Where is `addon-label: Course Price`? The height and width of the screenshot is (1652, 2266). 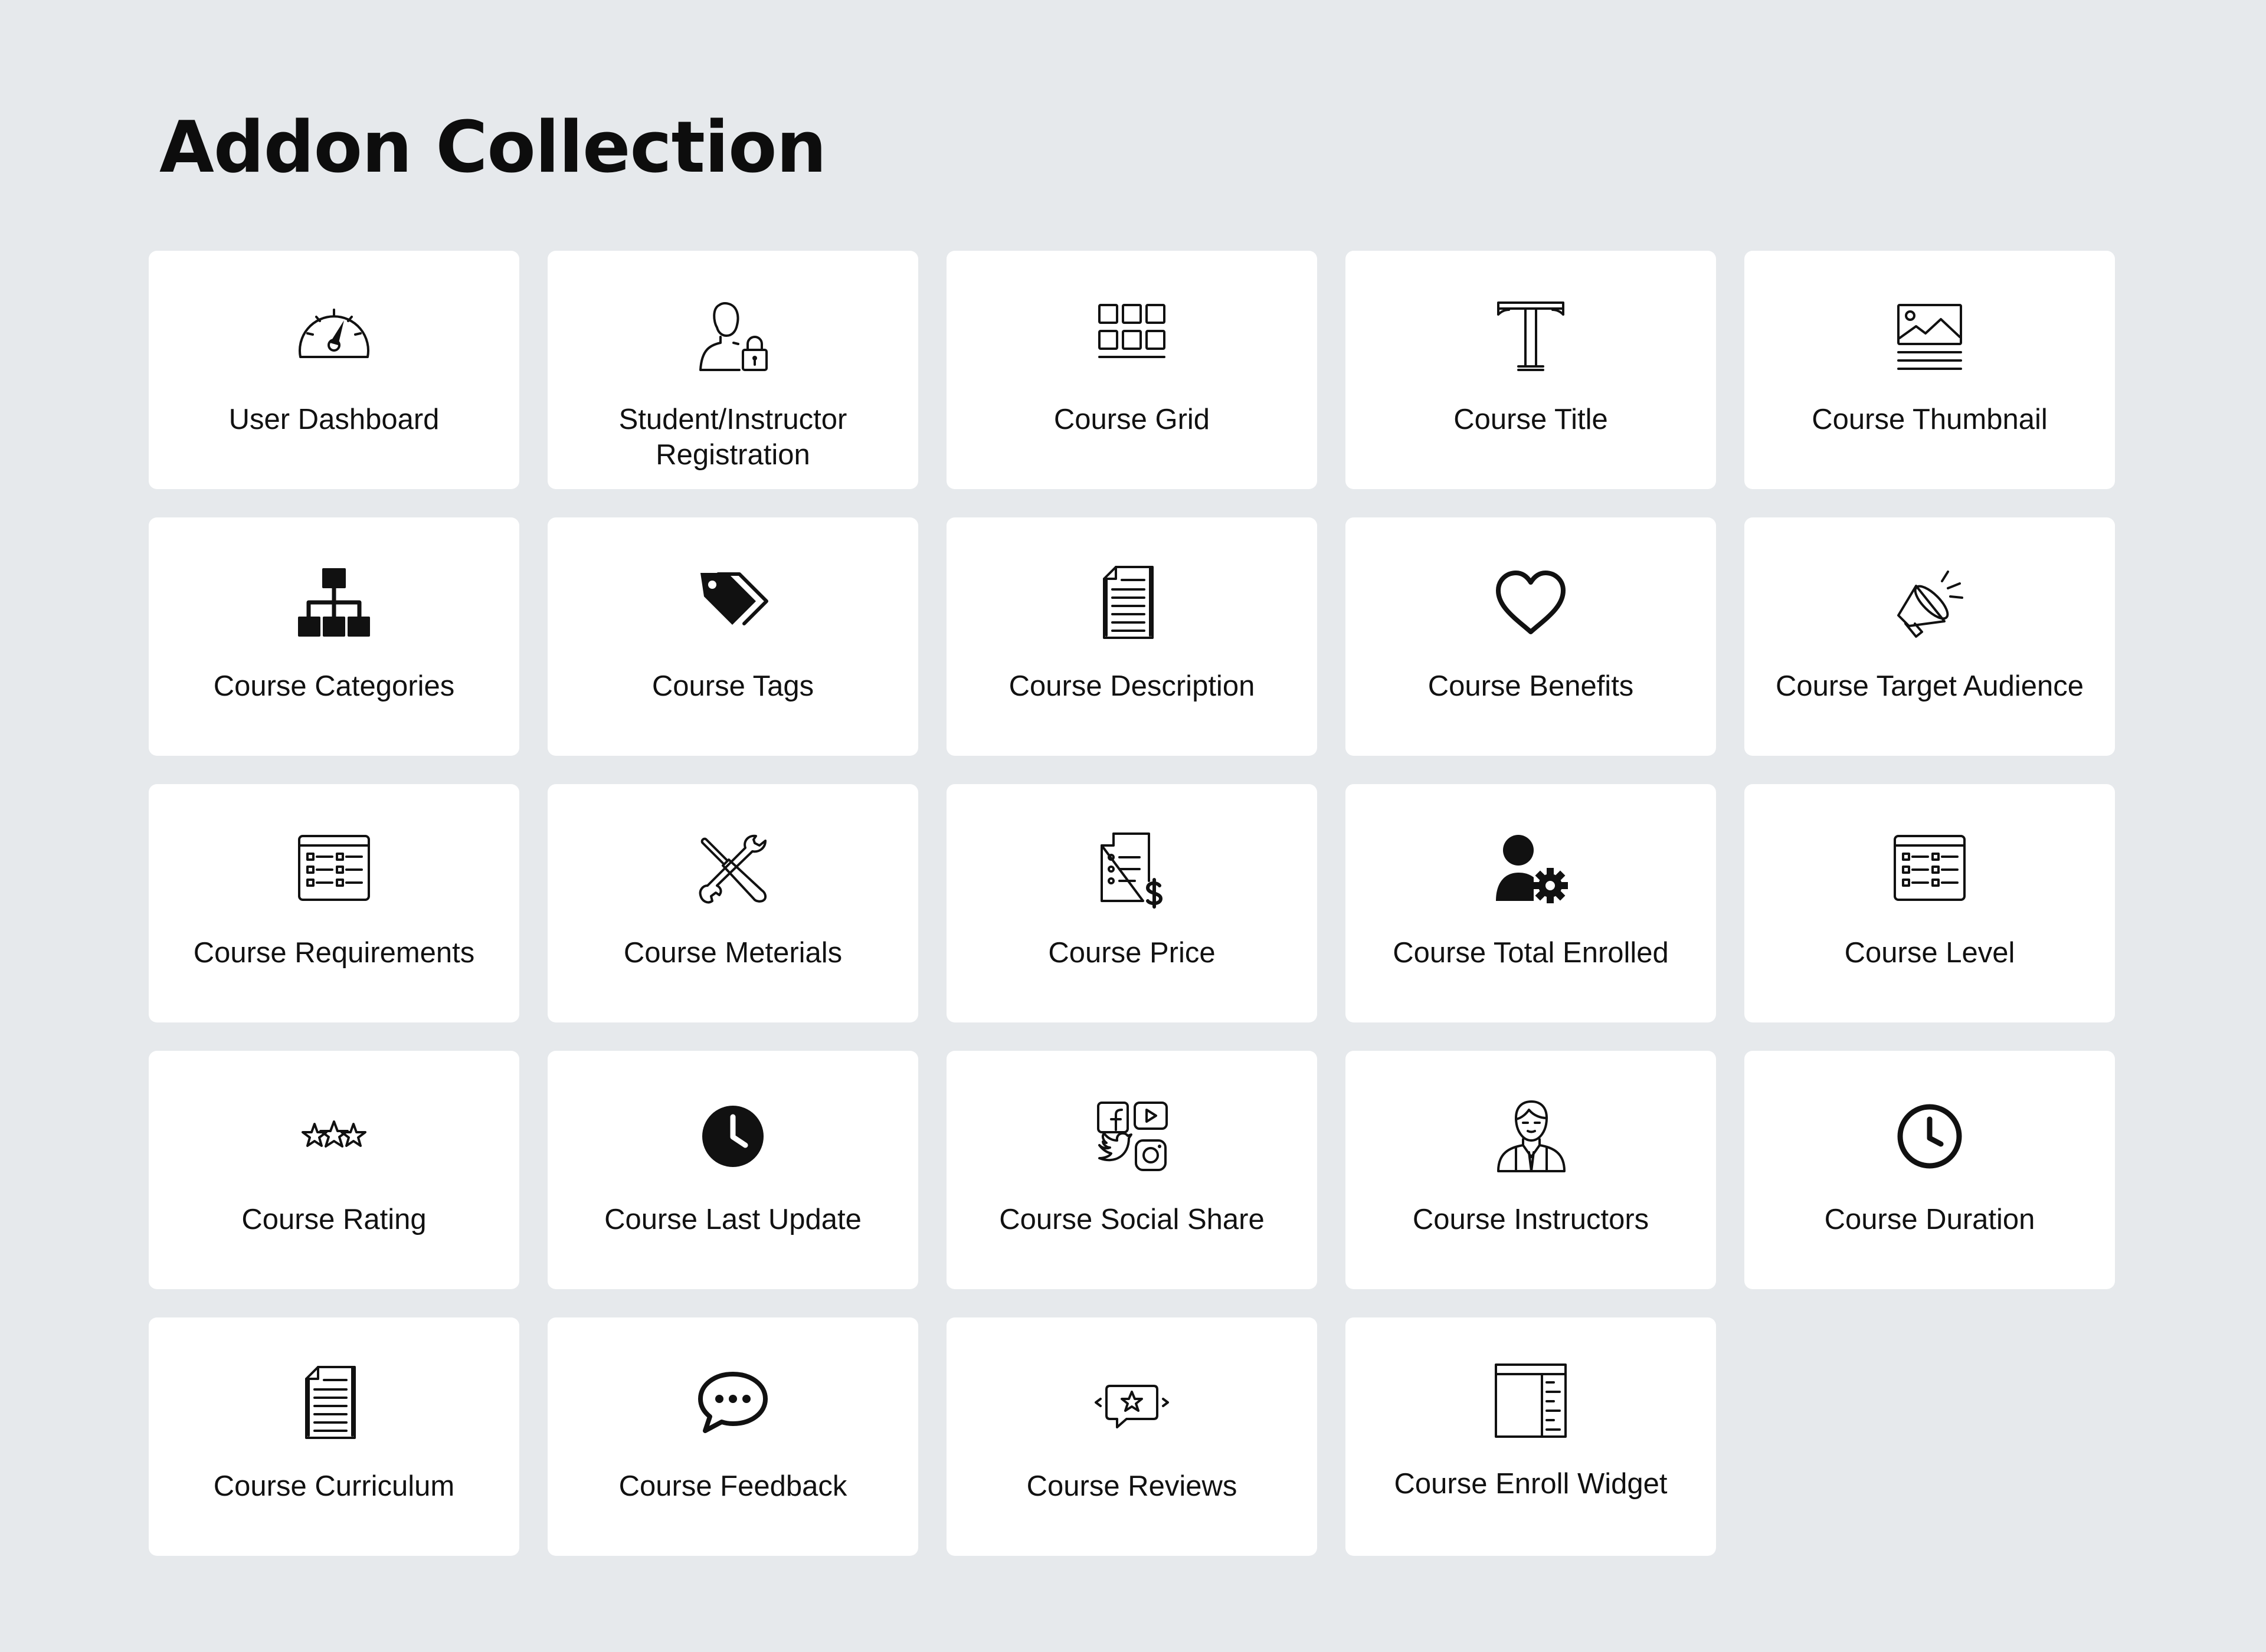
addon-label: Course Price is located at coordinates (1132, 953).